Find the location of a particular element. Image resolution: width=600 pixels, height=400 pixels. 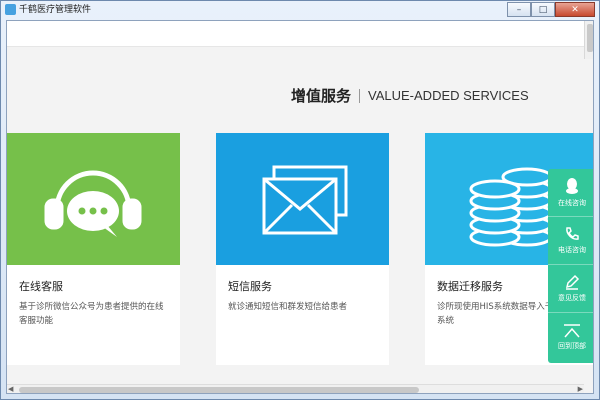

close-button: ✕ is located at coordinates (575, 9).